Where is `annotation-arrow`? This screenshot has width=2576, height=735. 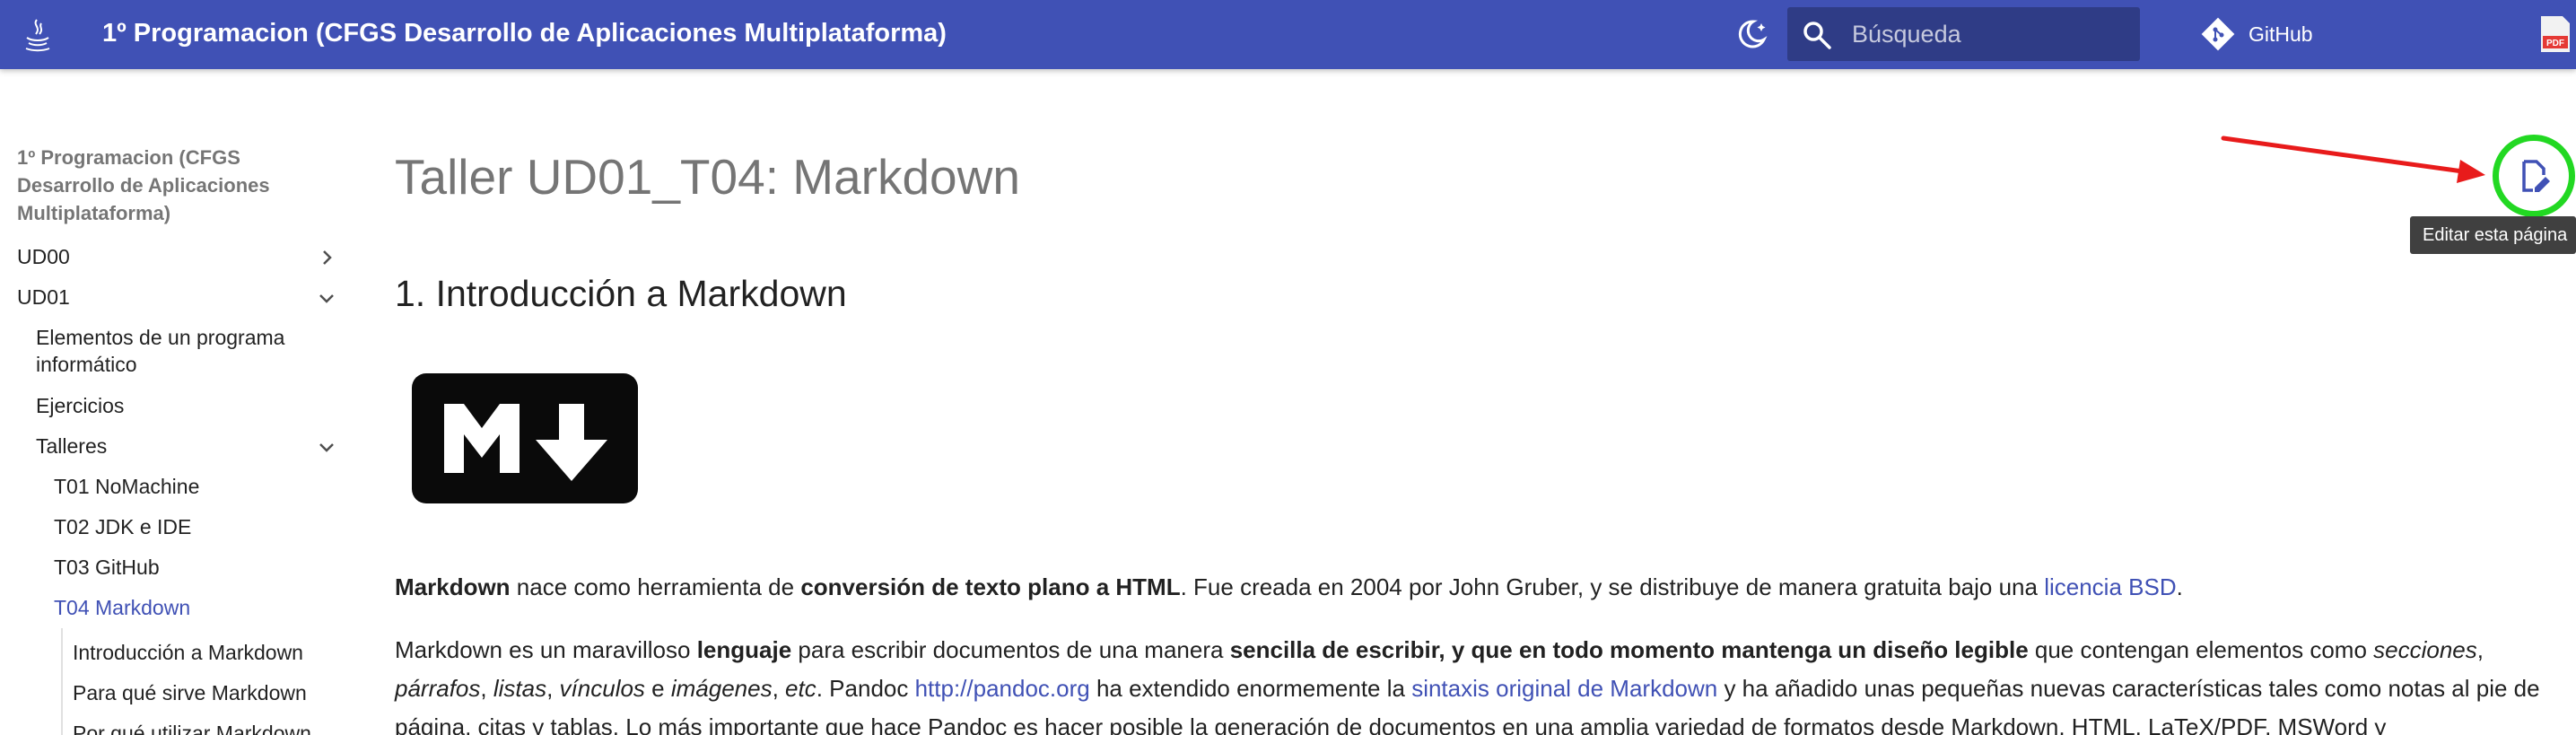 annotation-arrow is located at coordinates (2353, 159).